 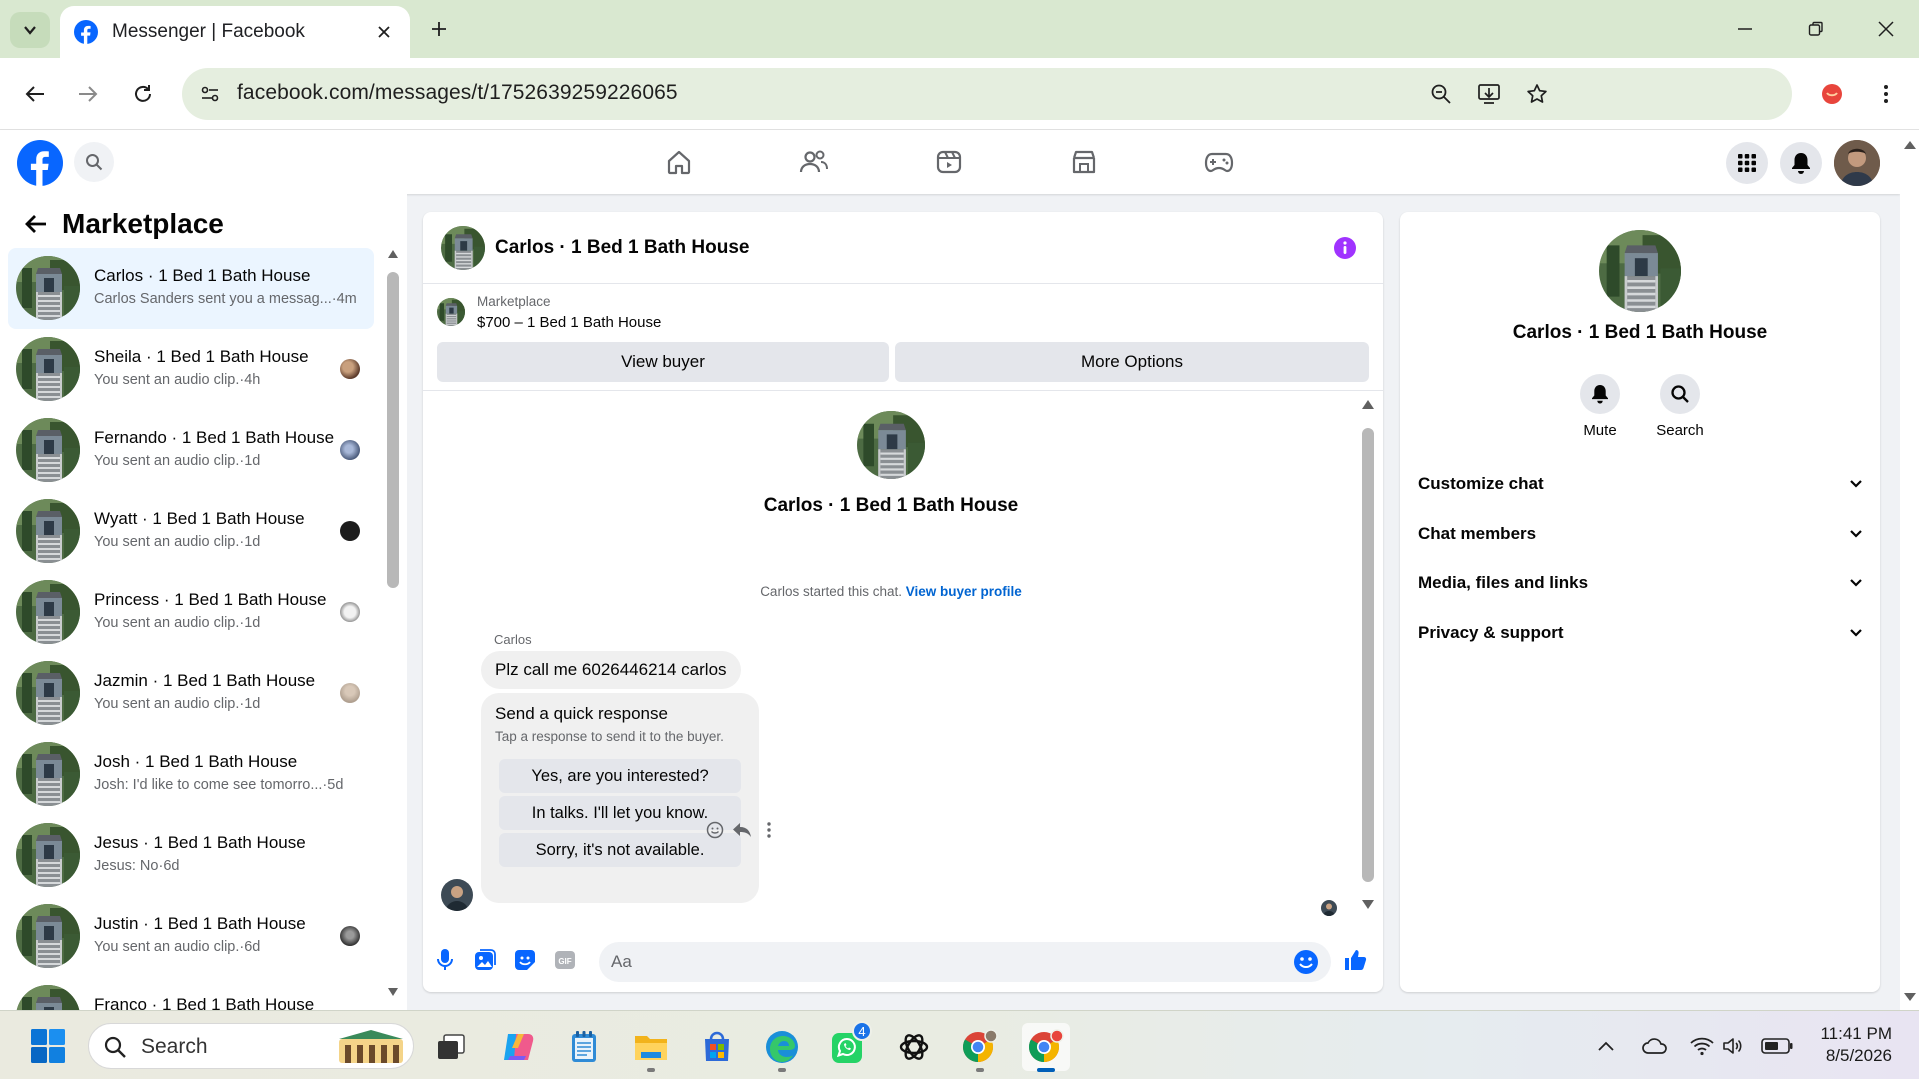 I want to click on attach-image-icon, so click(x=485, y=960).